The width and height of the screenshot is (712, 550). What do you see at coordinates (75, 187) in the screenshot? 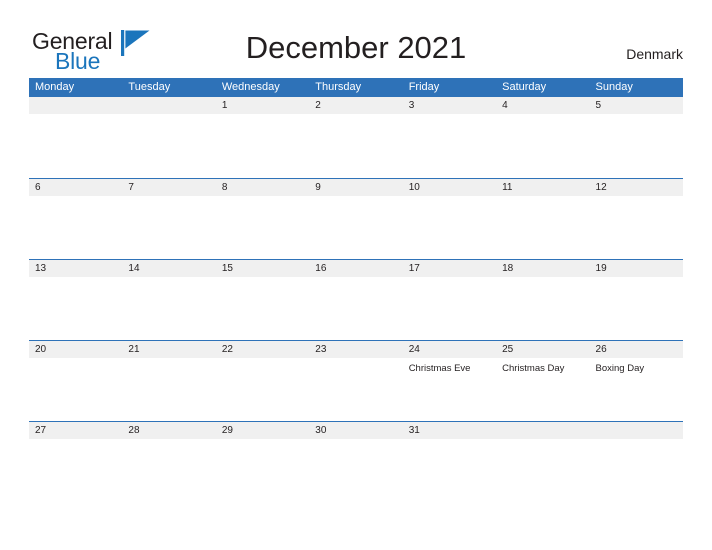
I see `day-number: 6` at bounding box center [75, 187].